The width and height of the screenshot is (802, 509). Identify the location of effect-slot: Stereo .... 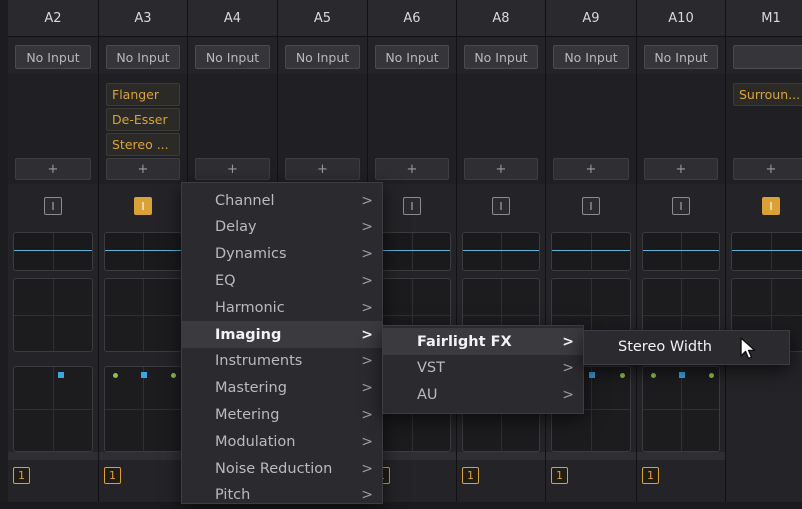
(143, 144).